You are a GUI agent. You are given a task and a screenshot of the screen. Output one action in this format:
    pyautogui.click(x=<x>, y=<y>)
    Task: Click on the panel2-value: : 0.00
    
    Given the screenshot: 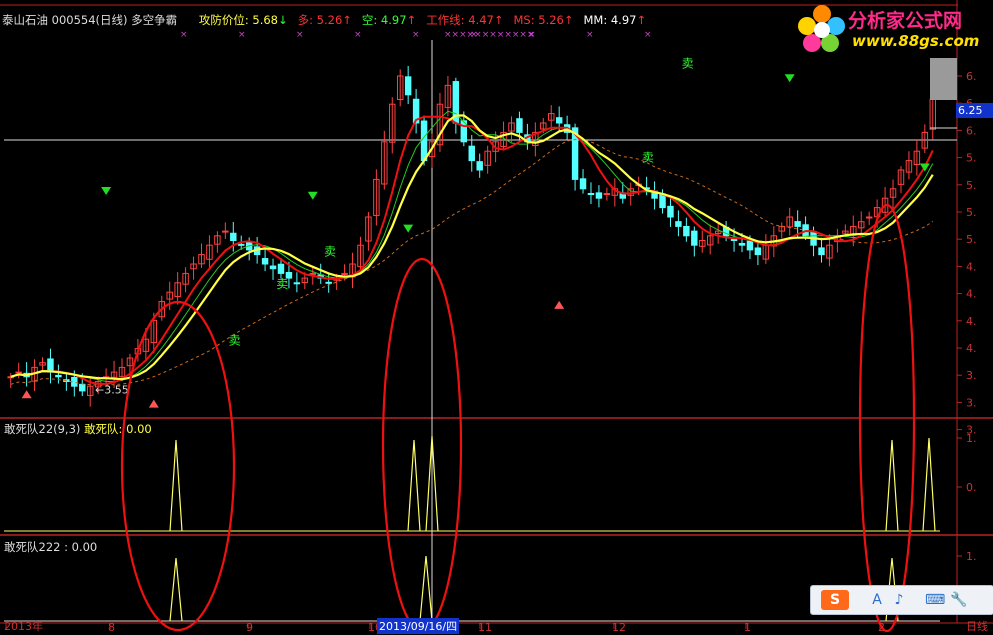 What is the action you would take?
    pyautogui.click(x=81, y=547)
    